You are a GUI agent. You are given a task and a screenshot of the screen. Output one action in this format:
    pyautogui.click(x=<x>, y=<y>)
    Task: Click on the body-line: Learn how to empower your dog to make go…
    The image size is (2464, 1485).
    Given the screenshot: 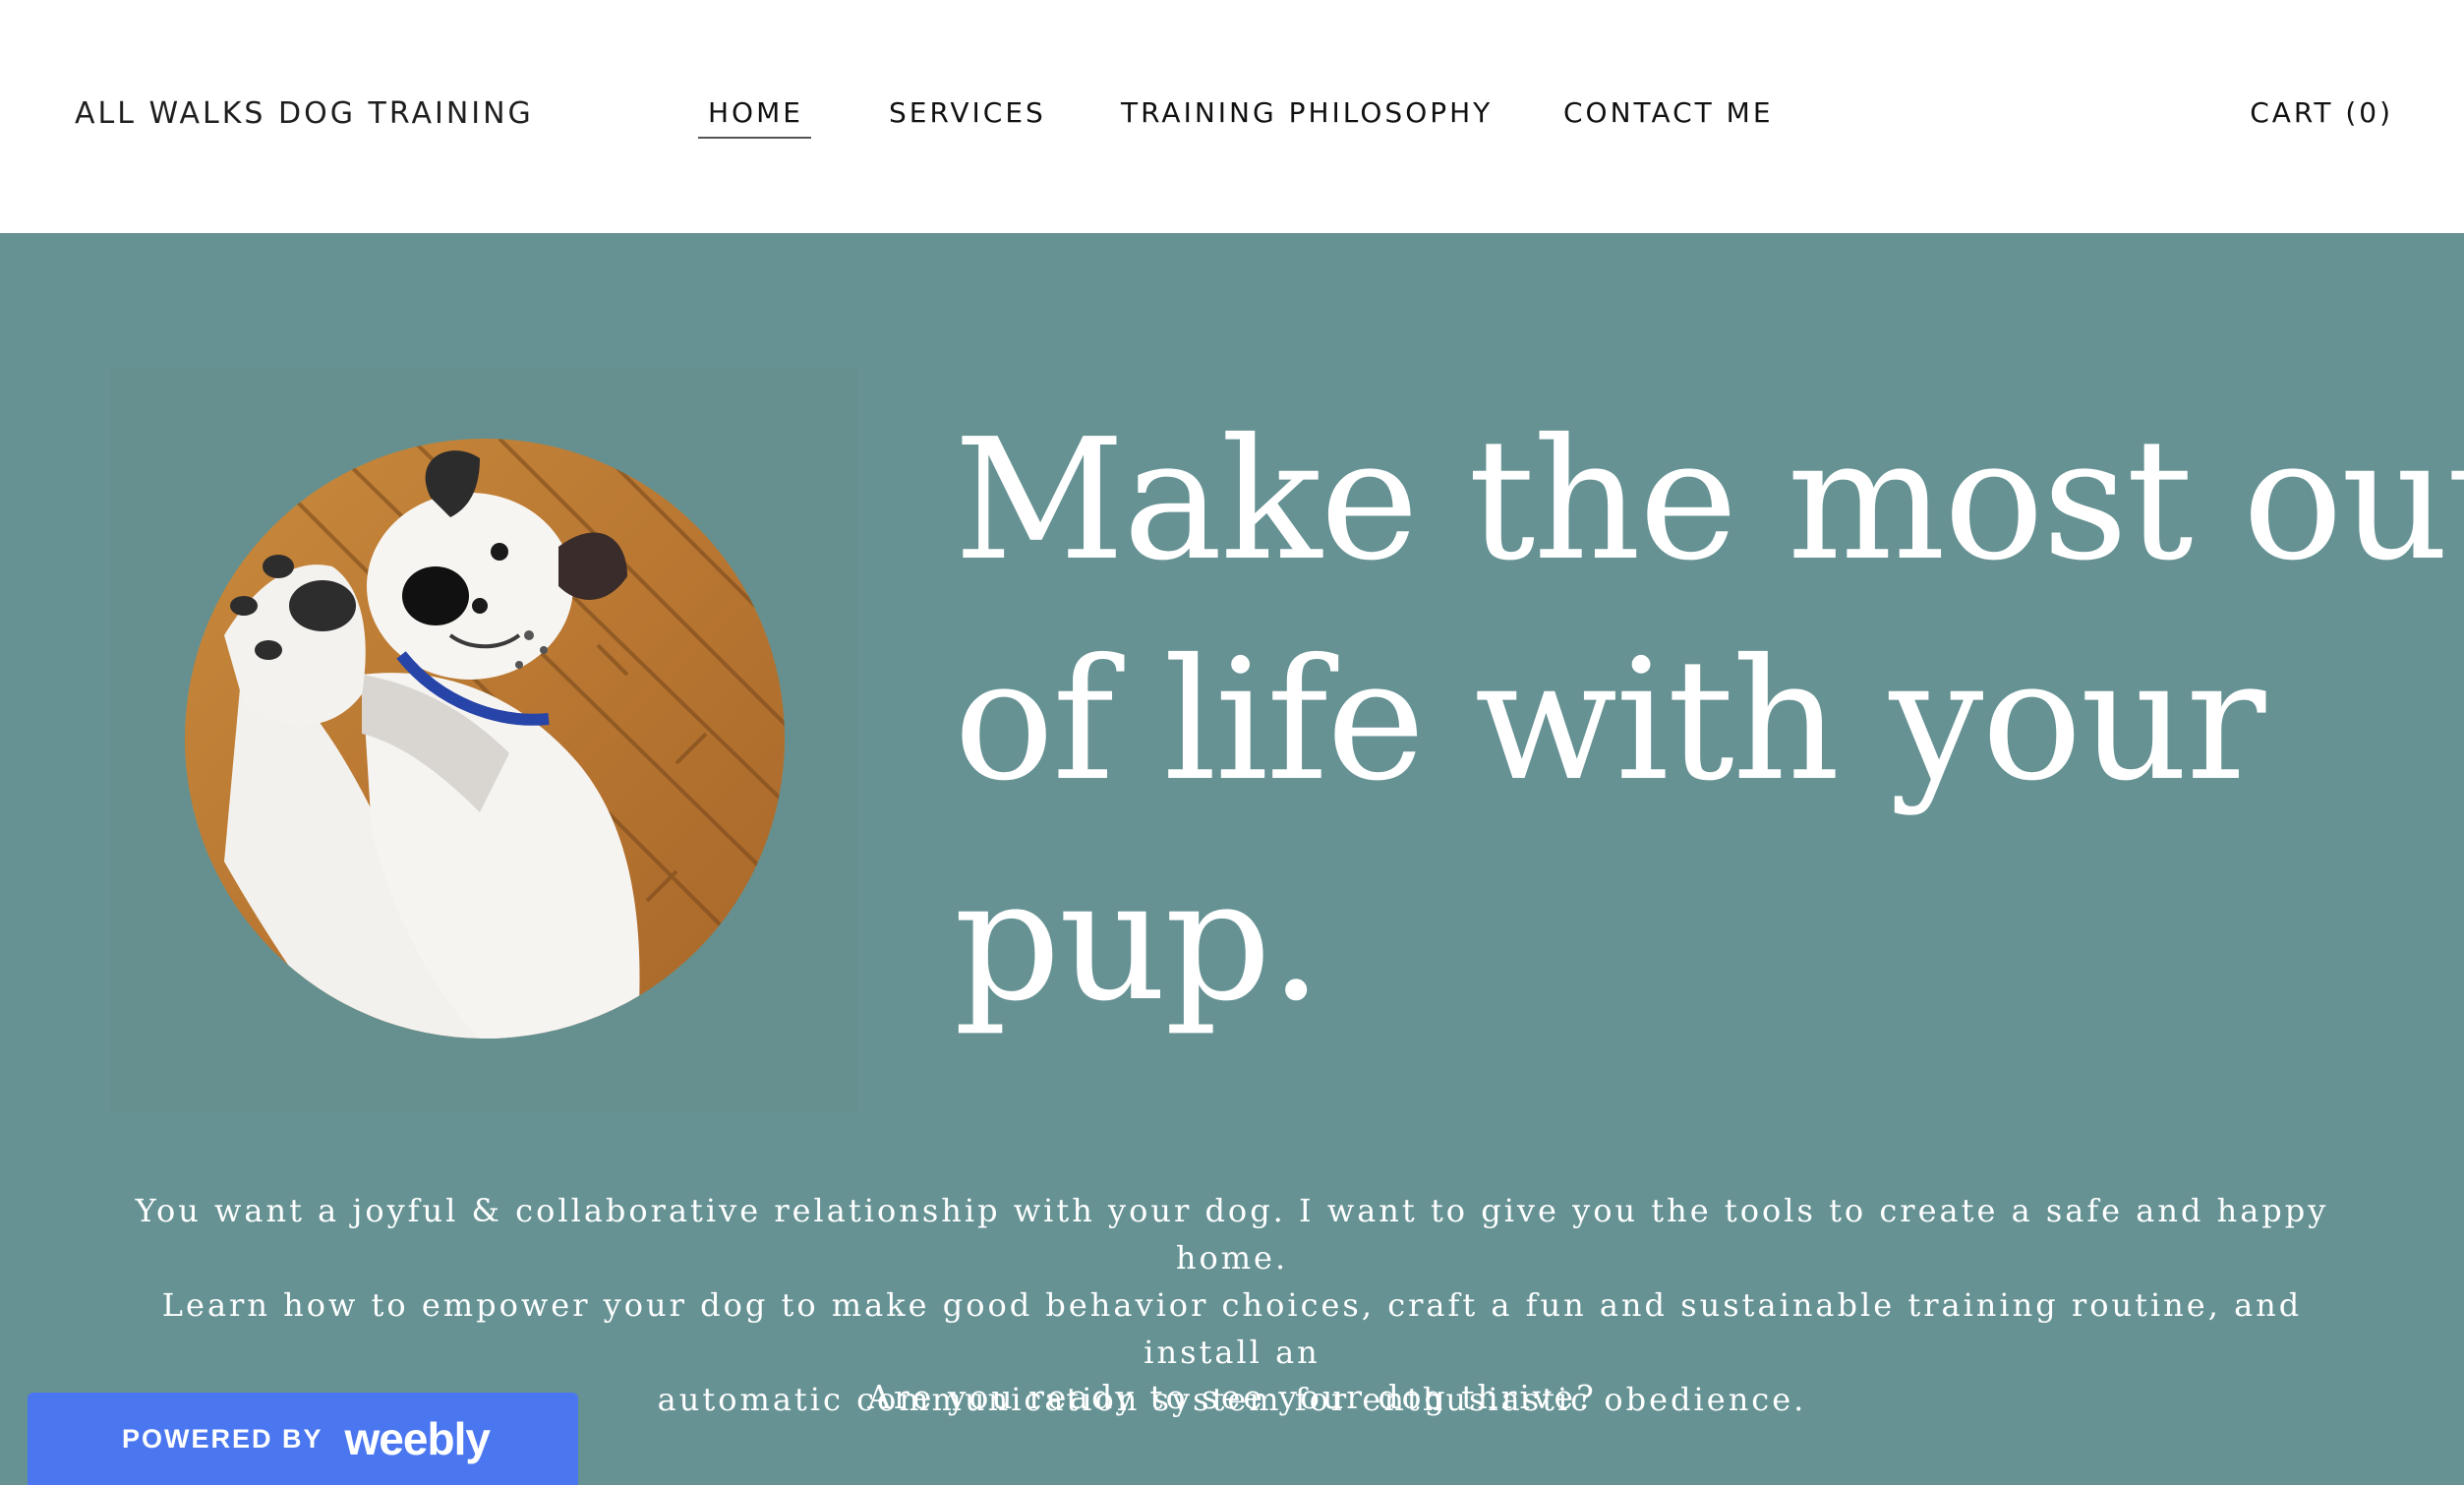 What is the action you would take?
    pyautogui.click(x=1232, y=1328)
    